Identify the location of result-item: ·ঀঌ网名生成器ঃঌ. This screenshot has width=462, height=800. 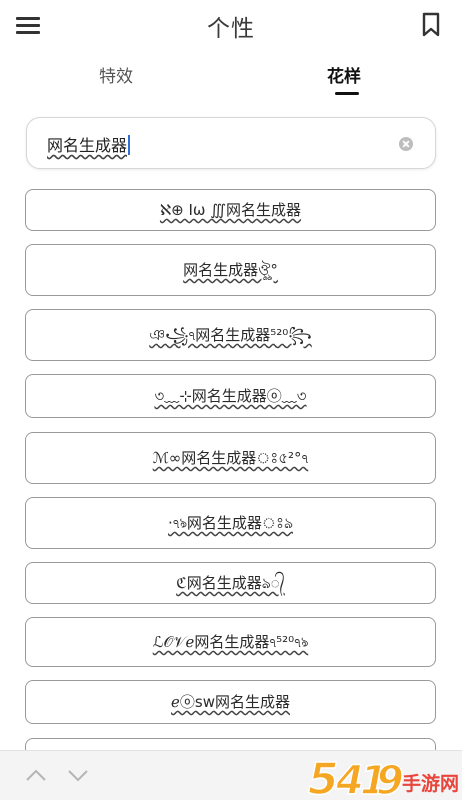
(230, 523).